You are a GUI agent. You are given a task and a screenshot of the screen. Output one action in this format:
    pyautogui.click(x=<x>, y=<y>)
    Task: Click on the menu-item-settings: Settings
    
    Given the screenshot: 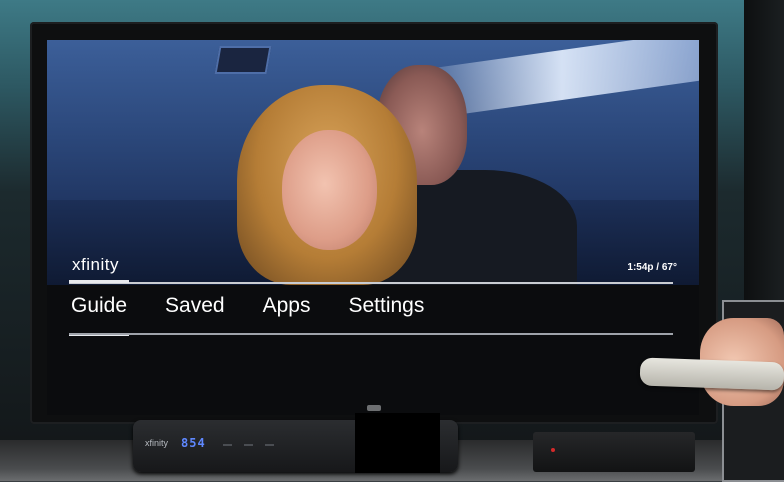 What is the action you would take?
    pyautogui.click(x=386, y=309)
    